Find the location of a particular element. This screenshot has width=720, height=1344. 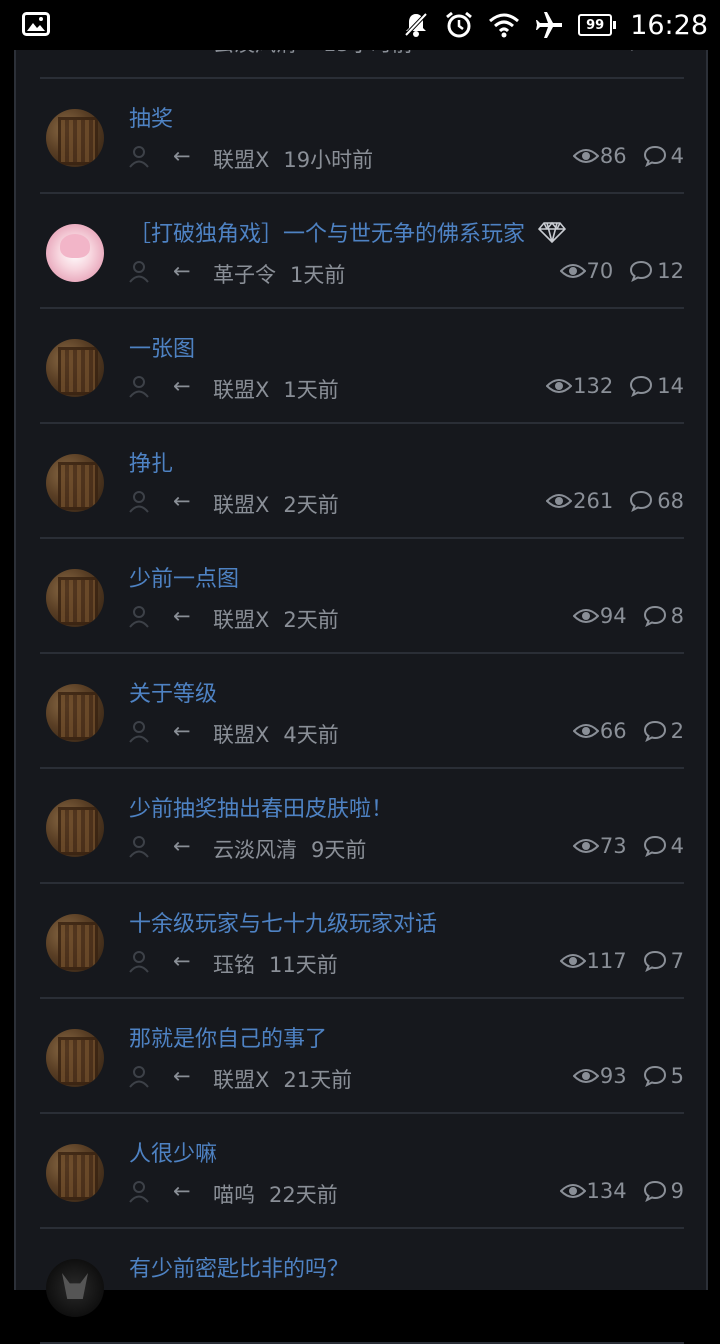

post-author: 珏铭 is located at coordinates (234, 964).